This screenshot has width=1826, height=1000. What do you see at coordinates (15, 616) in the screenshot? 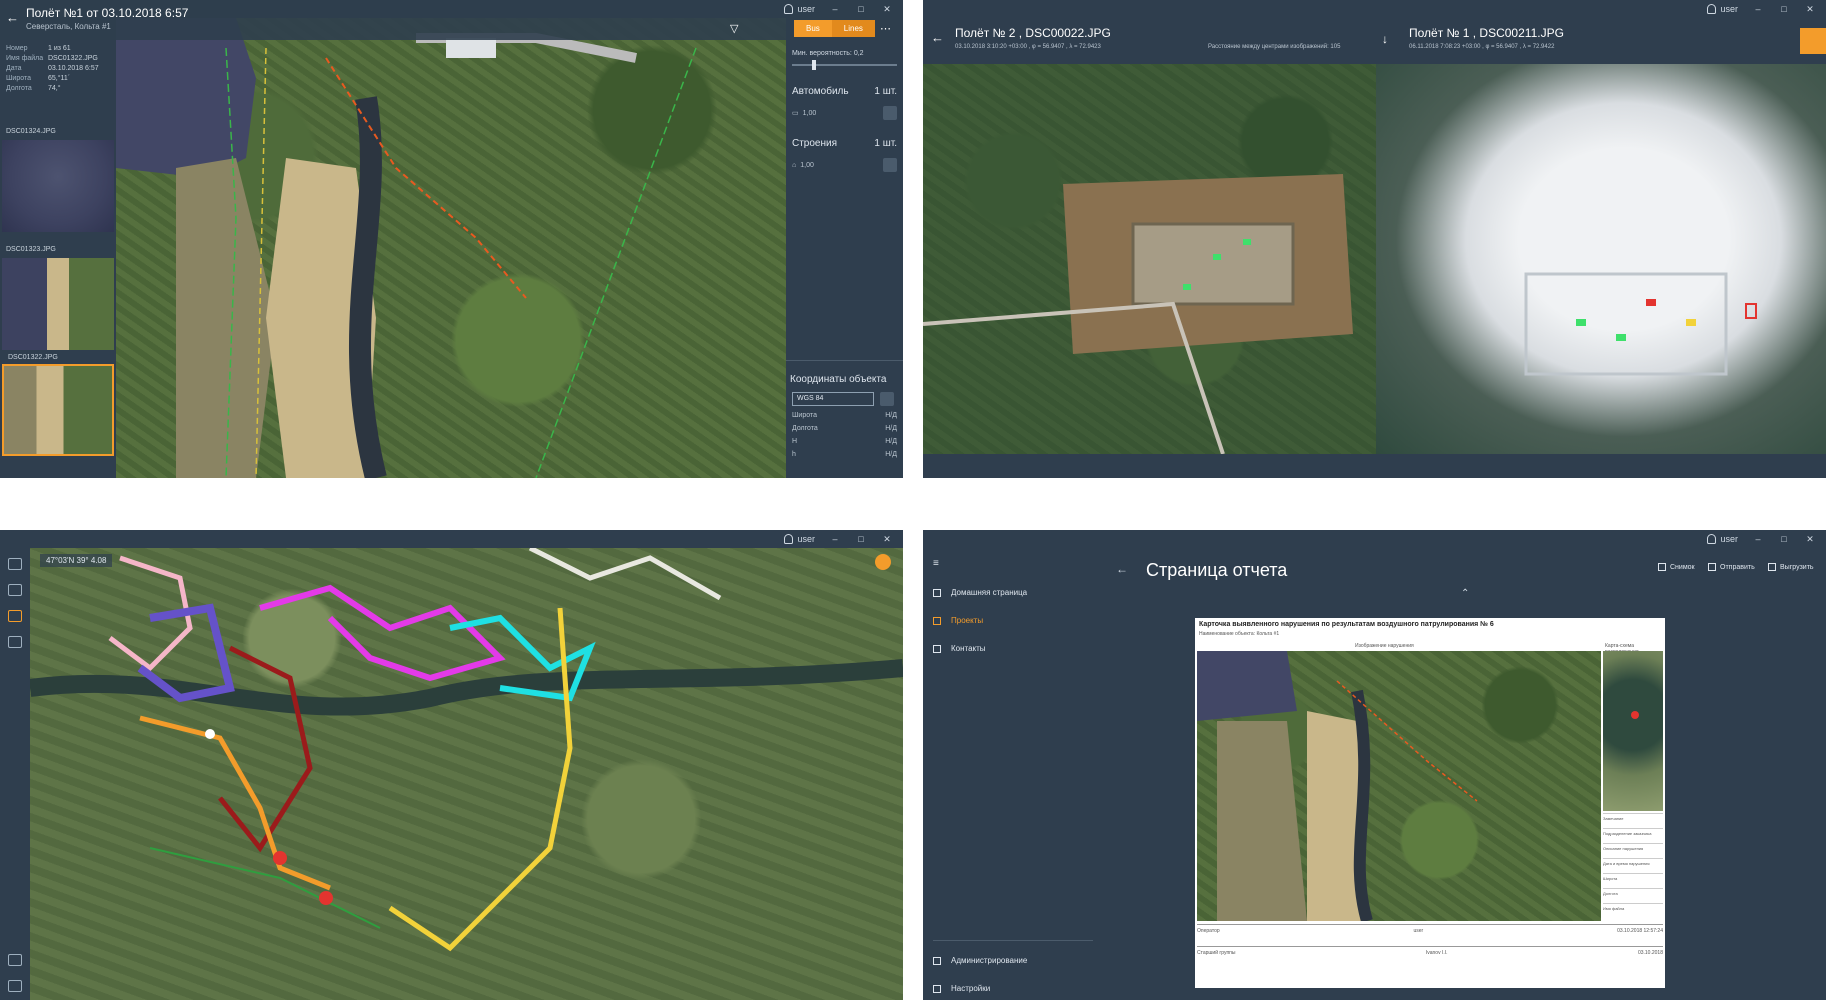
I see `projects-icon` at bounding box center [15, 616].